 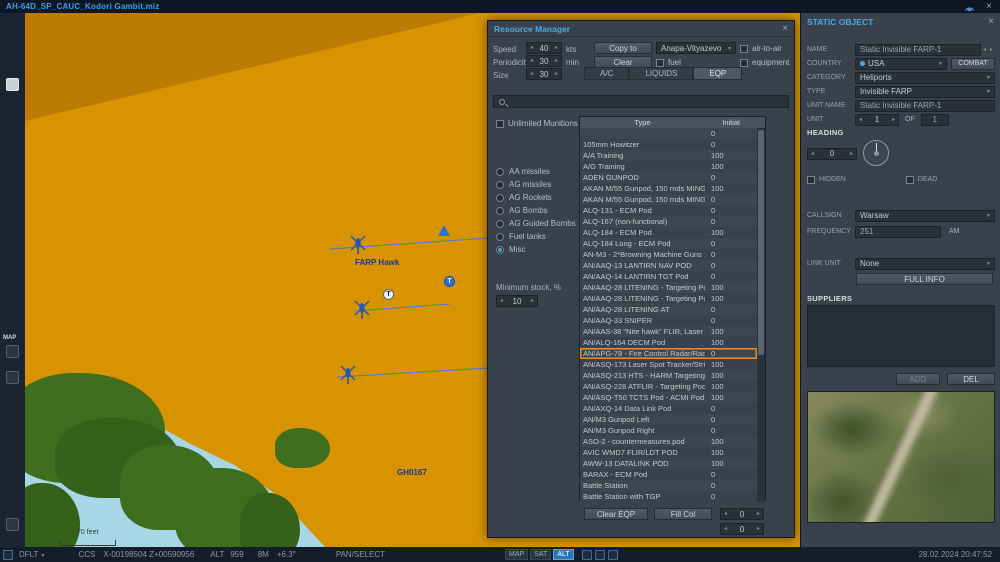 I want to click on equipment-row: AN/AAQ-14 LANTIRN TGT Pod 0, so click(x=668, y=276).